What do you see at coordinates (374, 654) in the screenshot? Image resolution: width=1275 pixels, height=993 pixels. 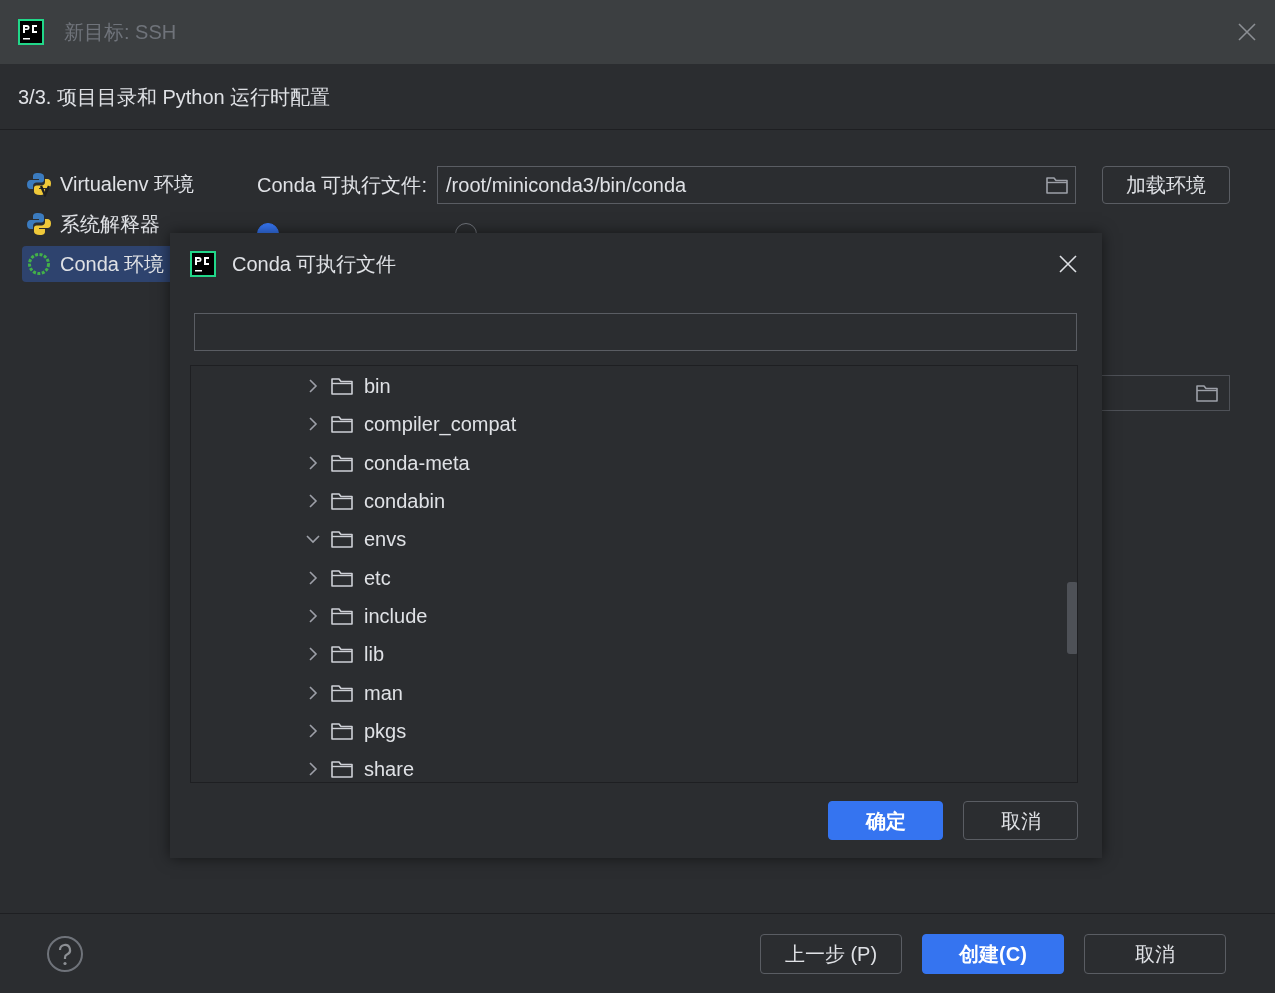 I see `tree-item: lib` at bounding box center [374, 654].